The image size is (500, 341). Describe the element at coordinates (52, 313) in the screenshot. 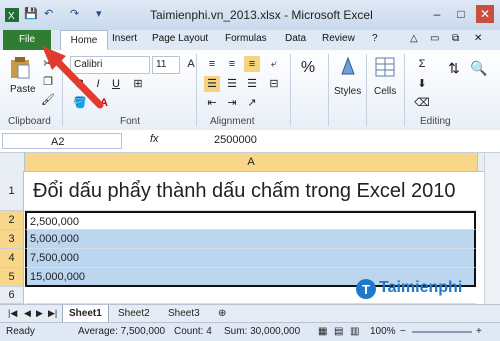

I see `sheet-nav-last-icon: ▶|` at that location.